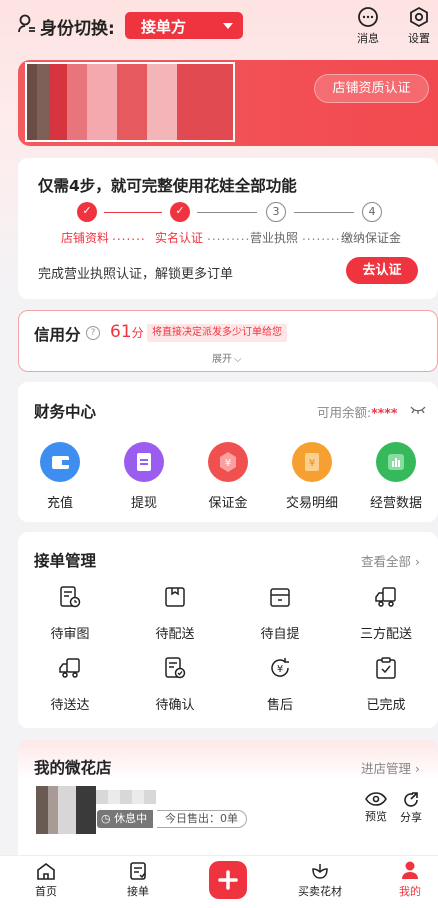 The image size is (438, 908). Describe the element at coordinates (418, 410) in the screenshot. I see `eye-closed-icon` at that location.